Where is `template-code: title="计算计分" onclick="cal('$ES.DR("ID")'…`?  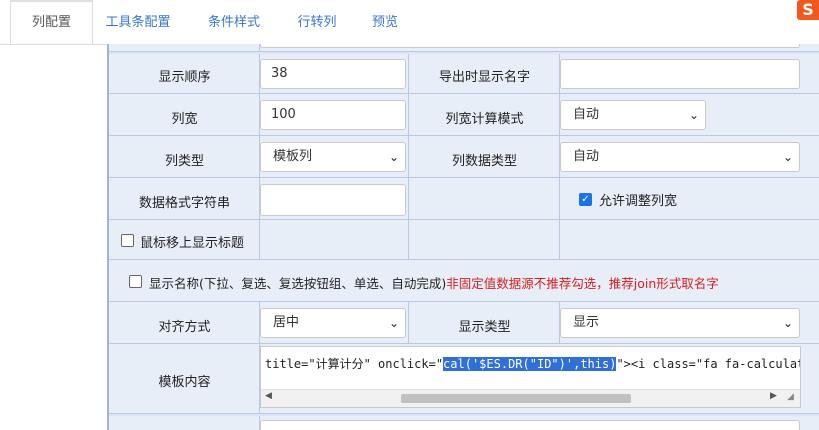
template-code: title="计算计分" onclick="cal('$ES.DR("ID")'… is located at coordinates (533, 363).